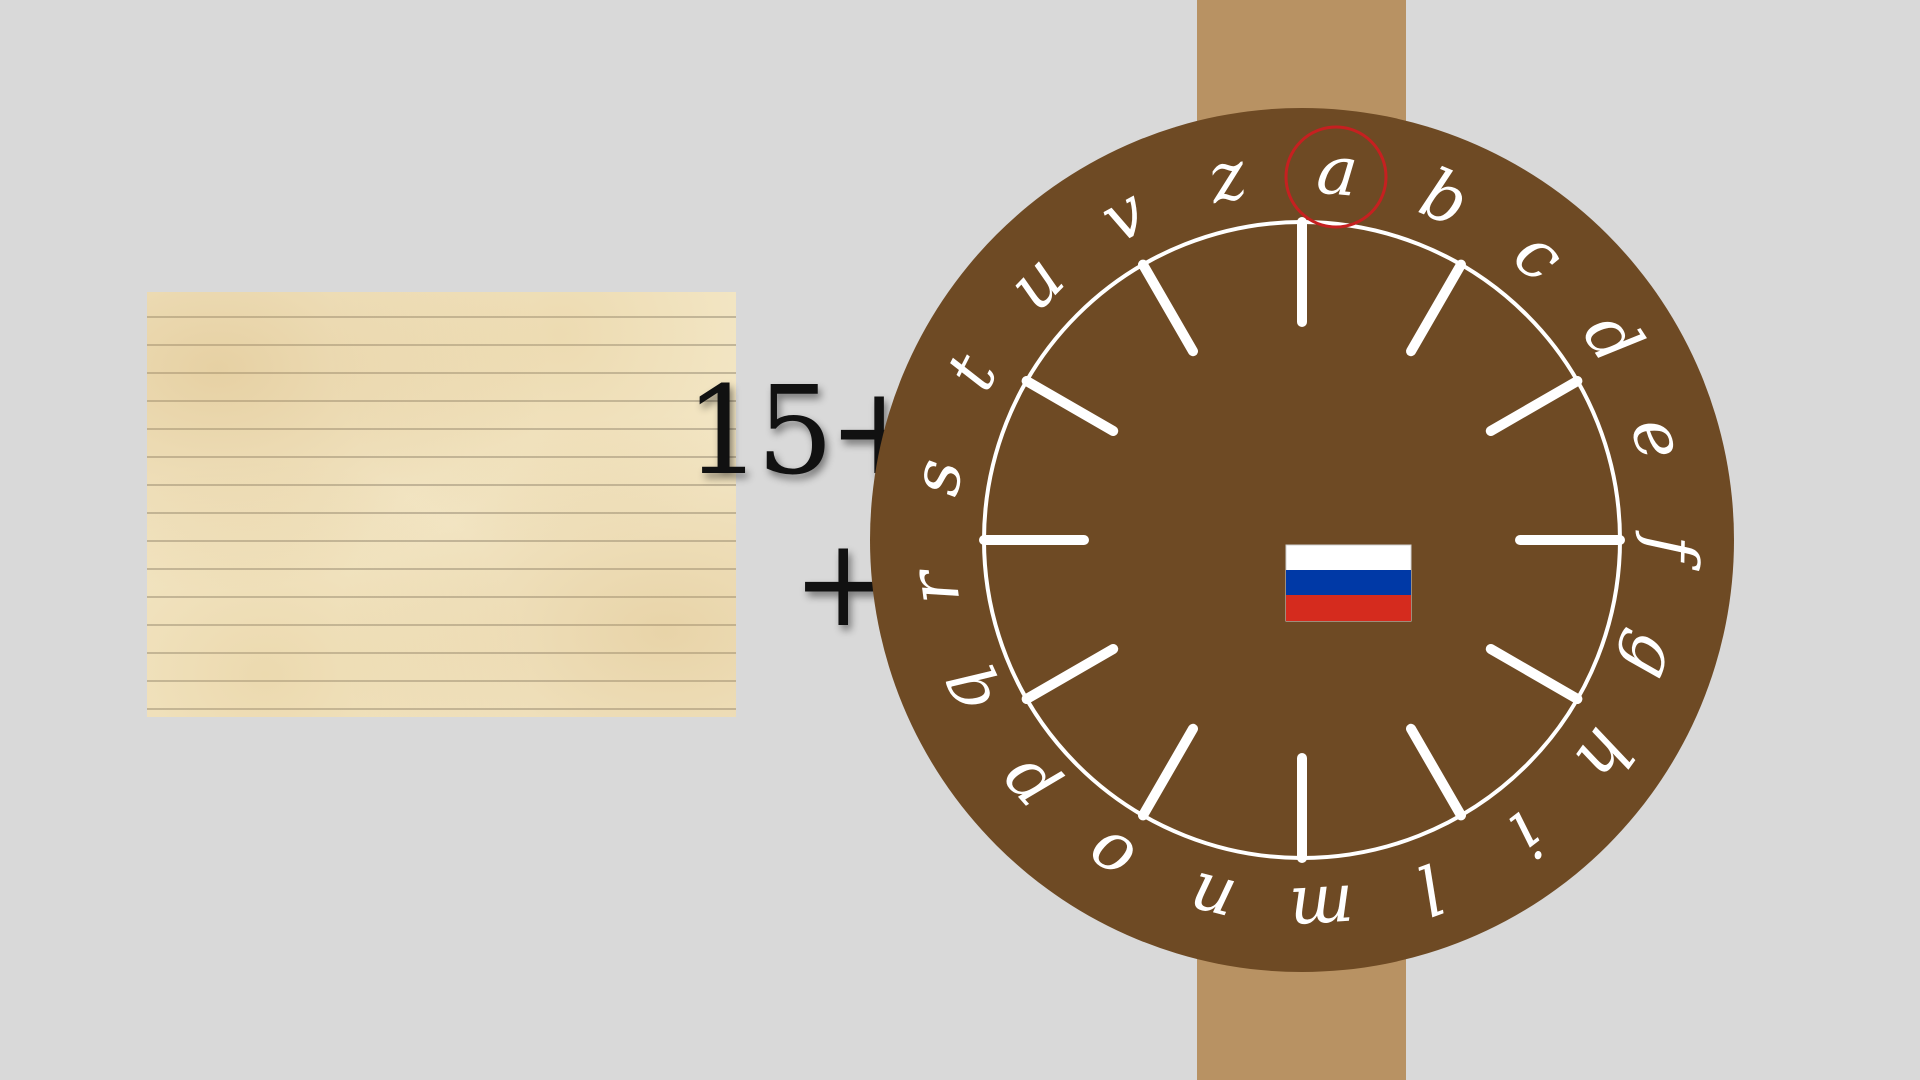  What do you see at coordinates (1321, 909) in the screenshot?
I see `dial-letter-m: m` at bounding box center [1321, 909].